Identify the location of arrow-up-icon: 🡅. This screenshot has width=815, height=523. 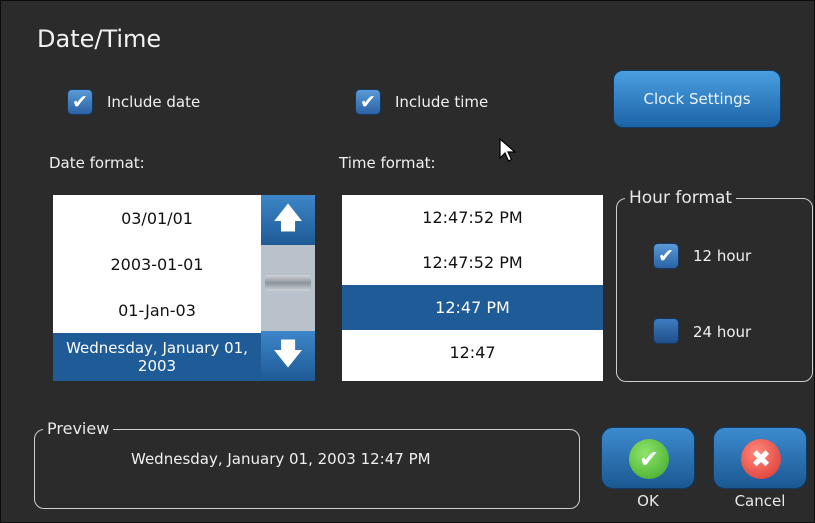
(288, 218).